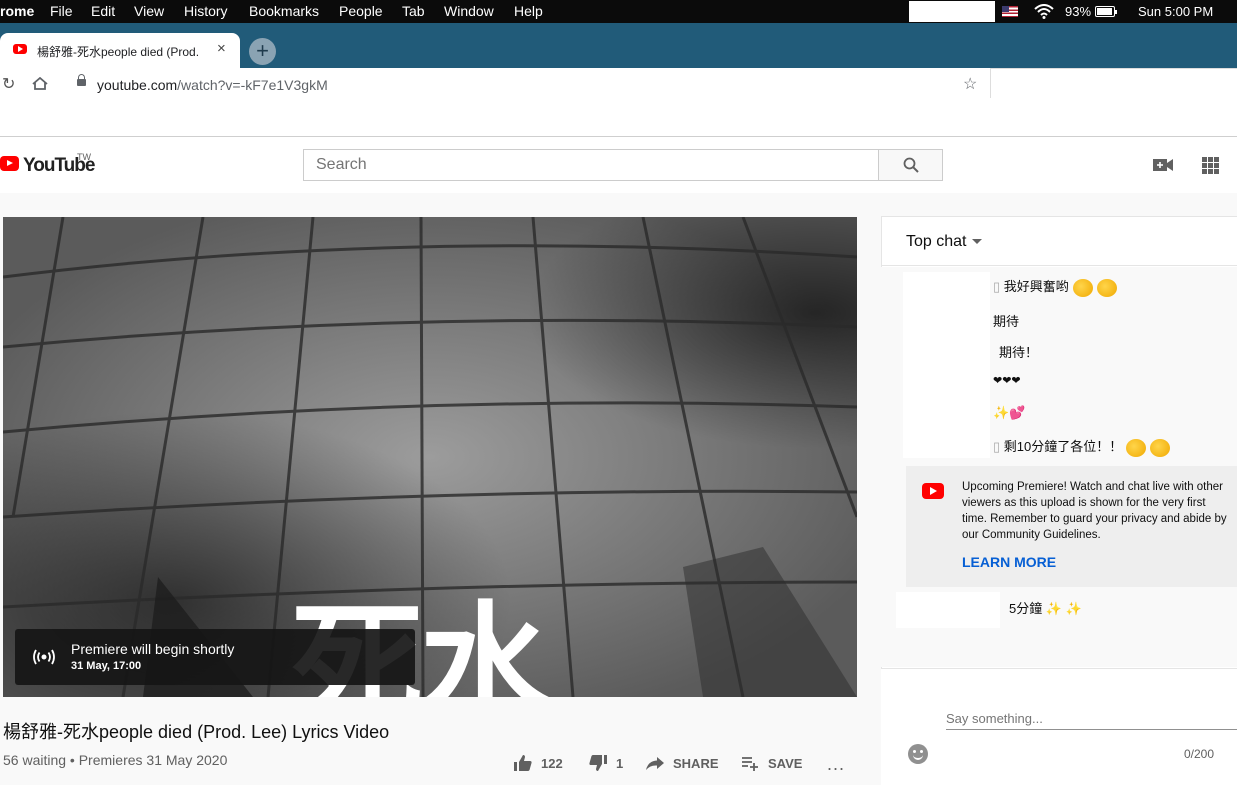  Describe the element at coordinates (252, 85) in the screenshot. I see `url-path: /watch?v=-kF7e1V3gkM` at that location.